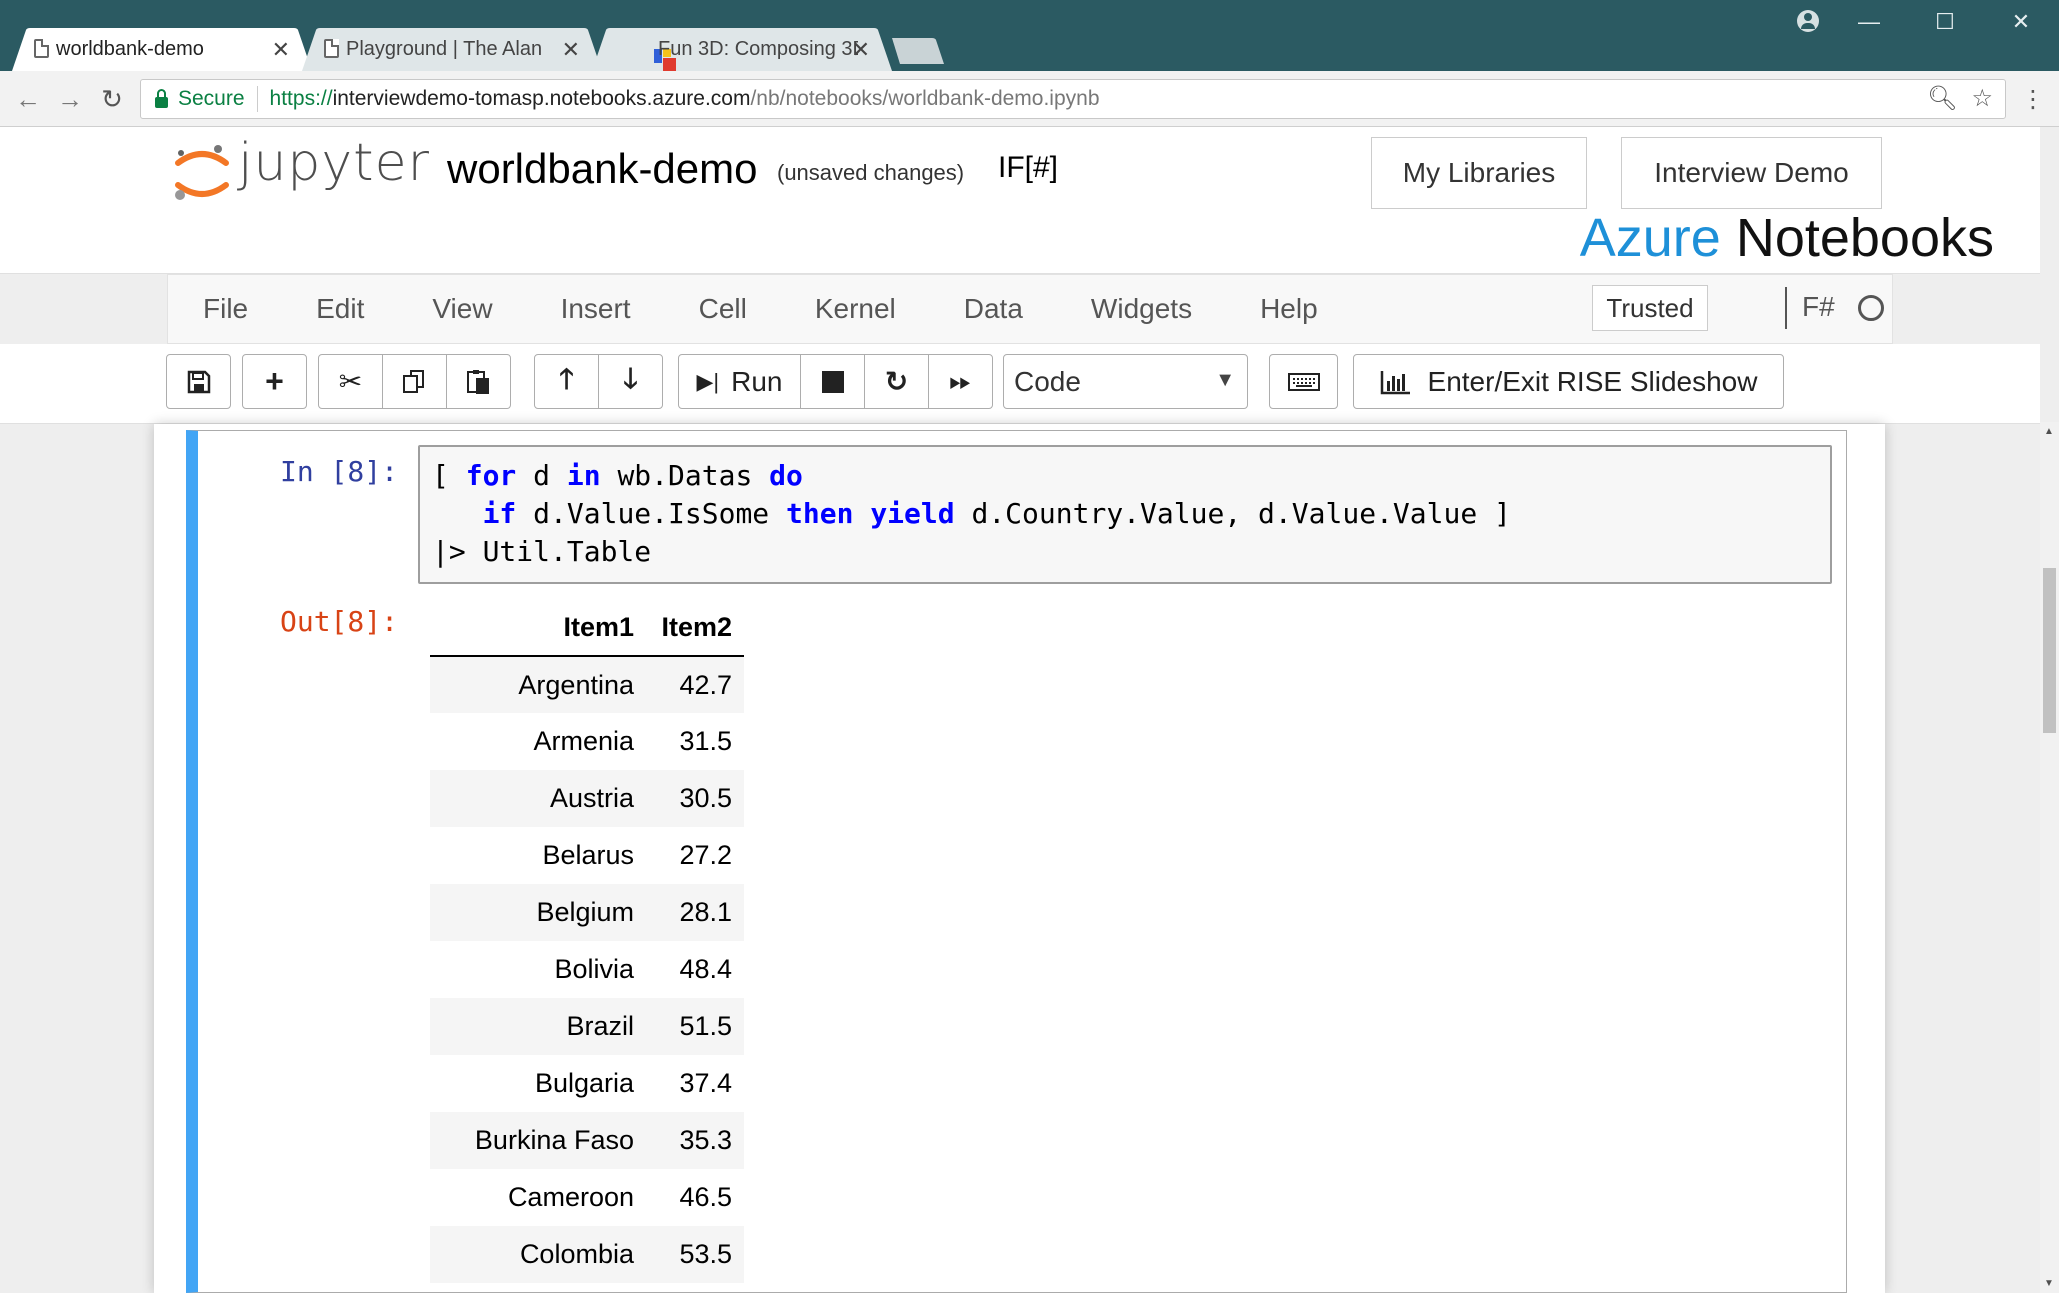 The width and height of the screenshot is (2059, 1293). Describe the element at coordinates (338, 471) in the screenshot. I see `input-prompt: In [8]:` at that location.